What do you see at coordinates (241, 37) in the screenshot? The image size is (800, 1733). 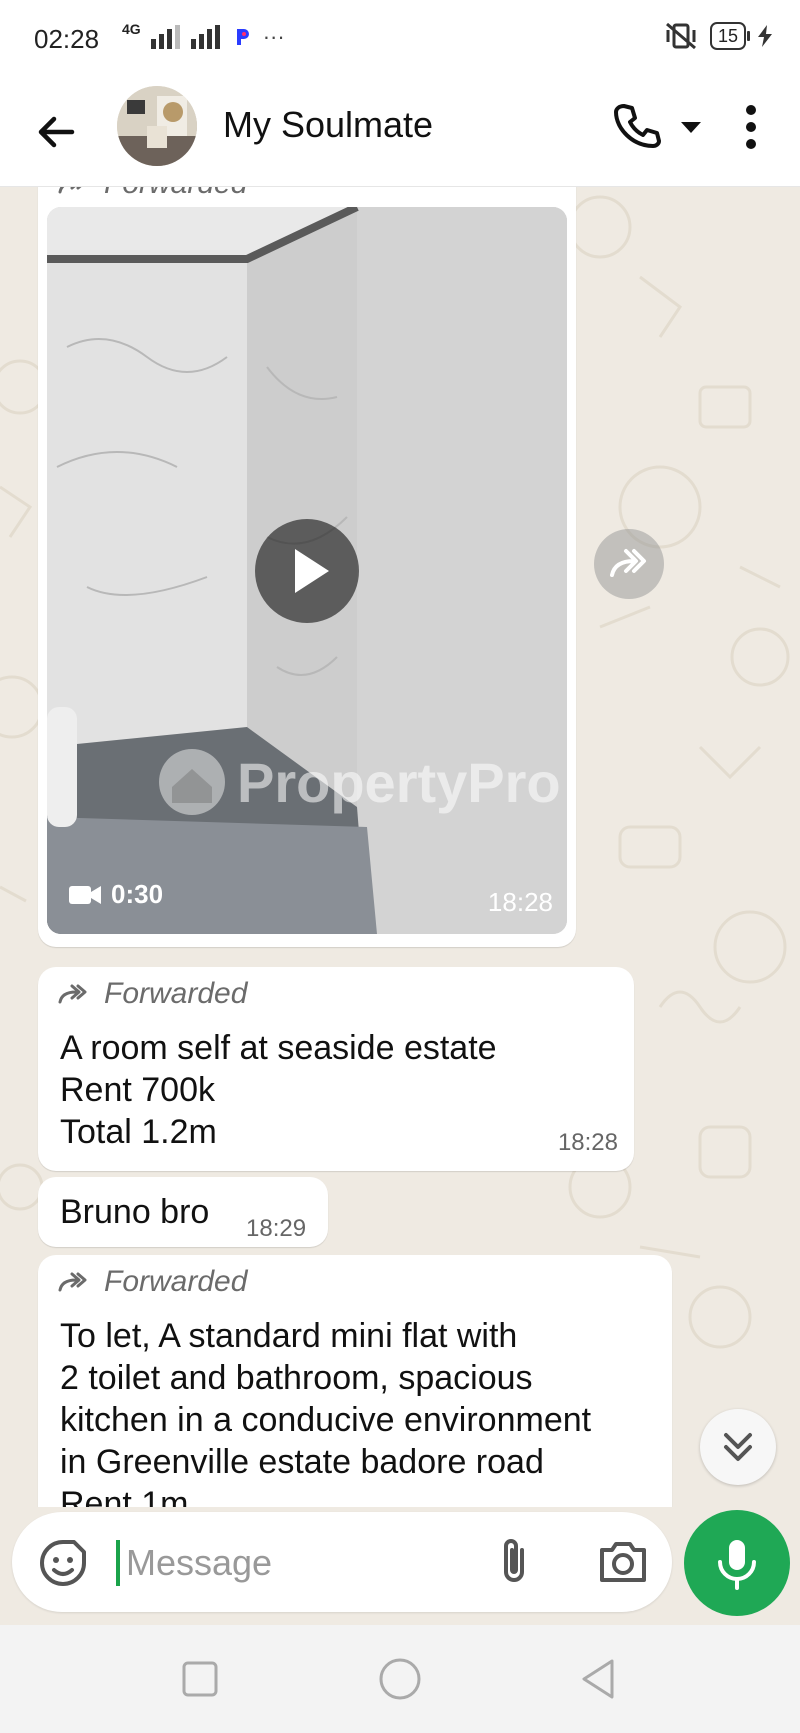 I see `app-notification-icon` at bounding box center [241, 37].